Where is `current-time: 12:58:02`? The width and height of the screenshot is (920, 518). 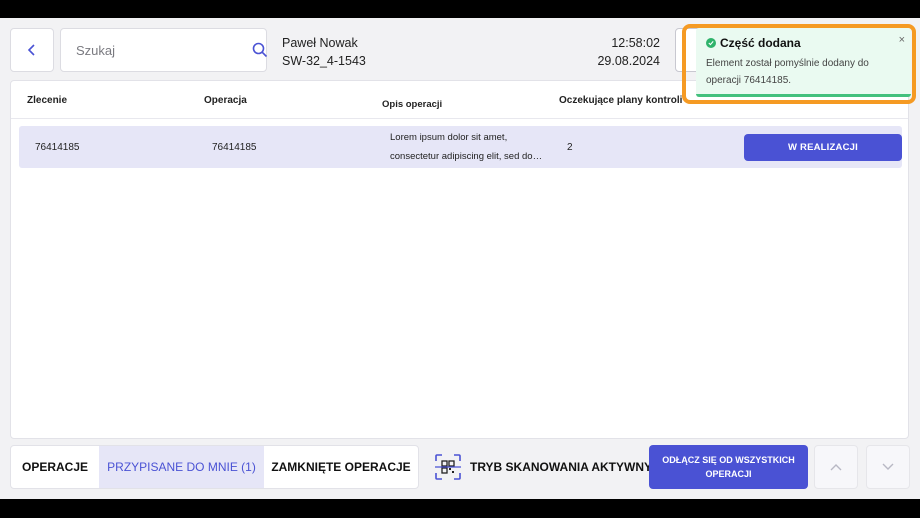
current-time: 12:58:02 is located at coordinates (635, 43).